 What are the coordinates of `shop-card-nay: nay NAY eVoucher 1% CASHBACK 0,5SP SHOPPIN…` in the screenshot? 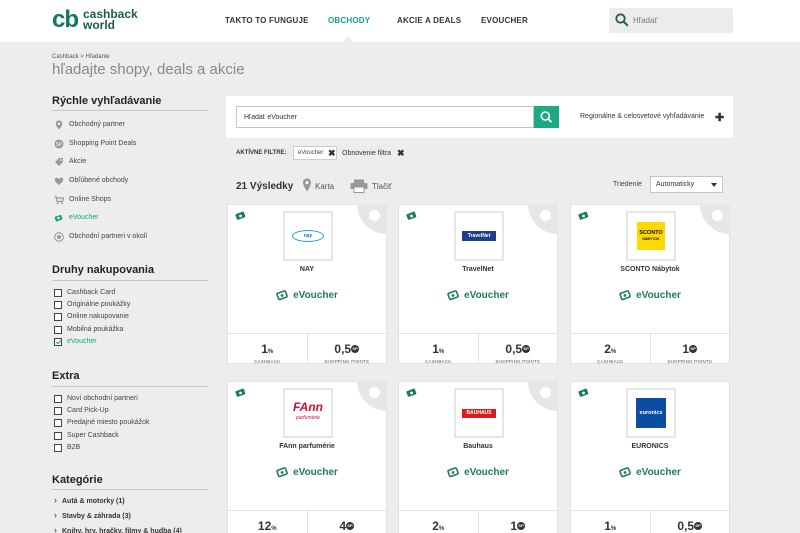 It's located at (307, 284).